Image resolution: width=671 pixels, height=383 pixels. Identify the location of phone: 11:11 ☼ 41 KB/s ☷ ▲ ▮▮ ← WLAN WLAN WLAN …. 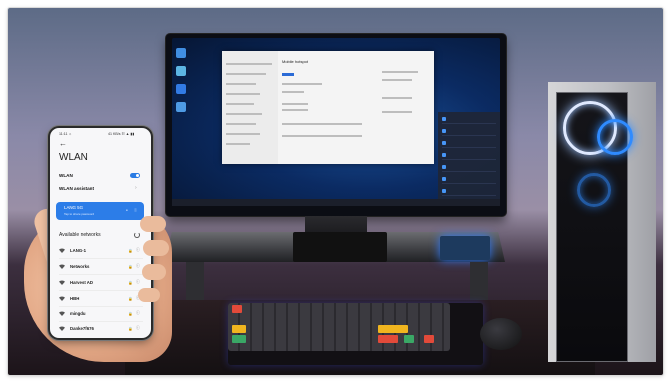
(100, 233).